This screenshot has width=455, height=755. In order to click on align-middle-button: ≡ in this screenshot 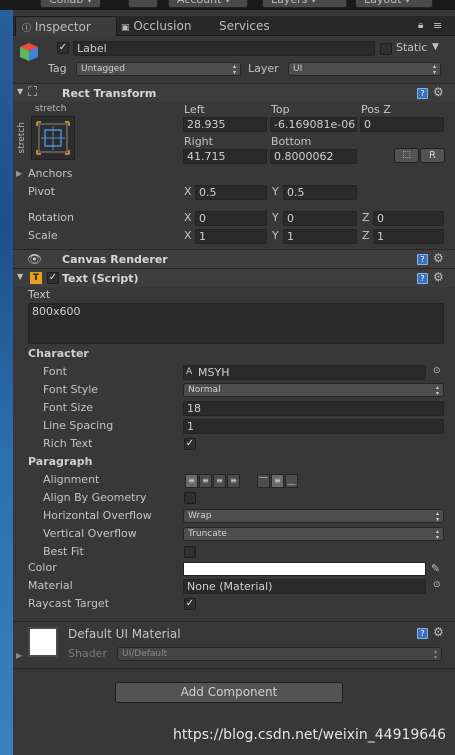, I will do `click(277, 481)`.